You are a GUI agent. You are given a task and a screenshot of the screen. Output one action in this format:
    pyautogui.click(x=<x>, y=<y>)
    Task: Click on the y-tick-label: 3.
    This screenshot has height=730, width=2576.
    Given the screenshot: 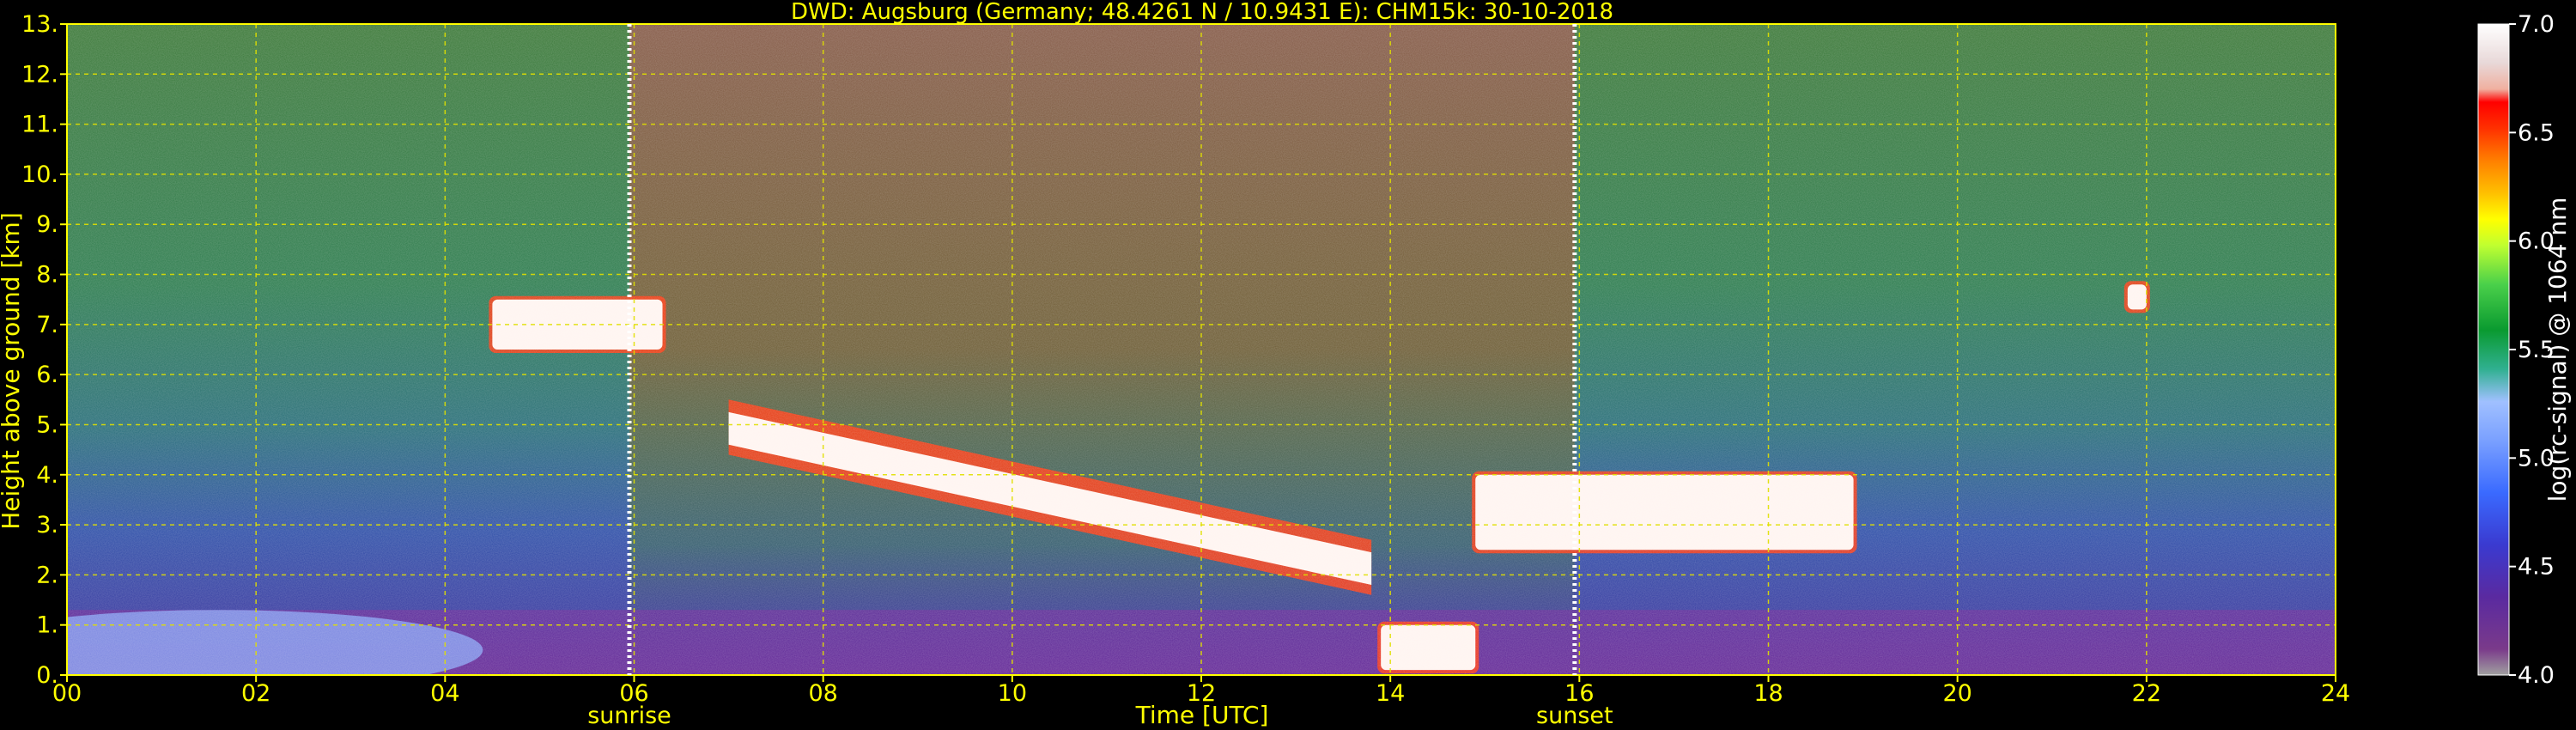 What is the action you would take?
    pyautogui.click(x=47, y=525)
    